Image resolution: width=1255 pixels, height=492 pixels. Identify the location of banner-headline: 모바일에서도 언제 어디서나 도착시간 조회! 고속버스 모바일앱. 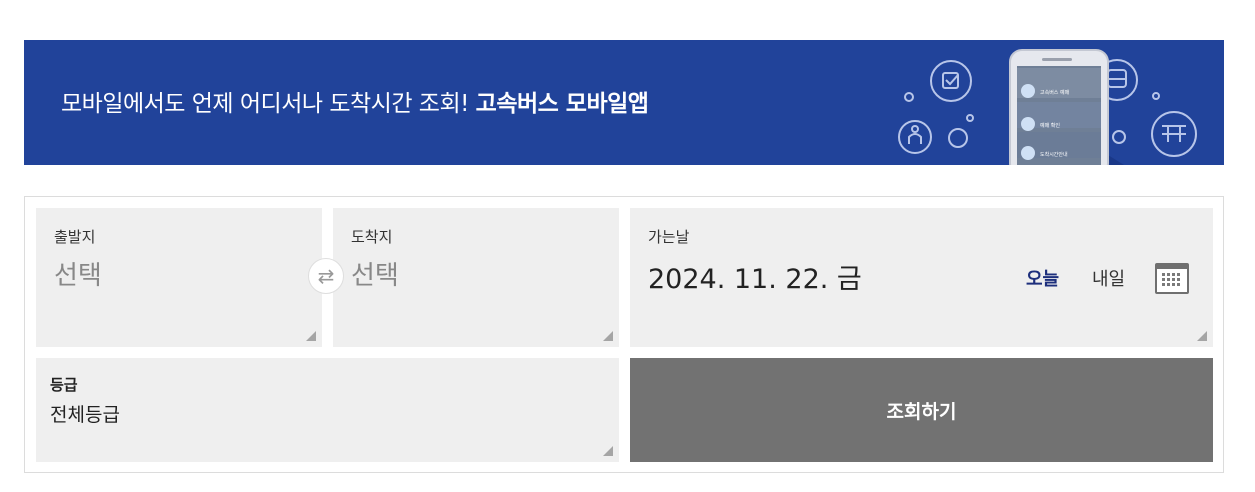
(355, 101).